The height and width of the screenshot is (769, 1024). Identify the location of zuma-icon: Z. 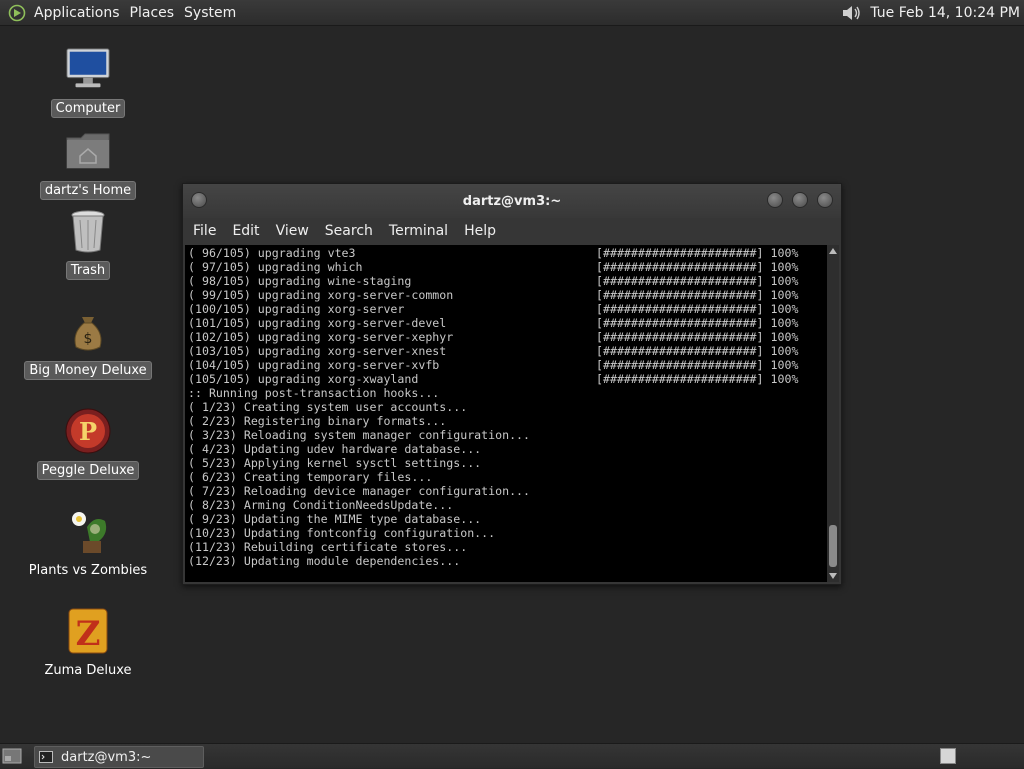
(88, 631).